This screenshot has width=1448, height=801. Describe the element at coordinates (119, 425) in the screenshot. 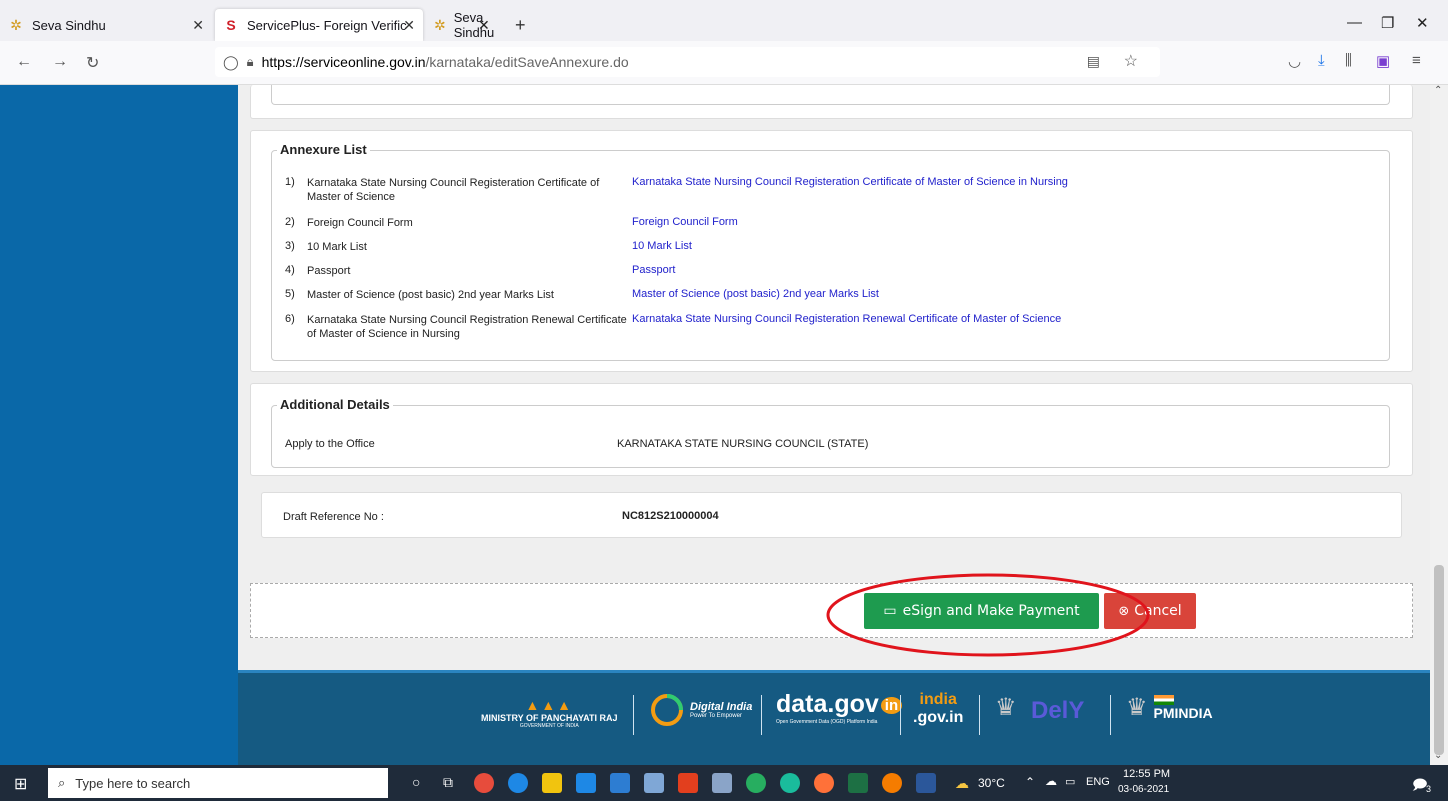

I see `sidebar` at that location.